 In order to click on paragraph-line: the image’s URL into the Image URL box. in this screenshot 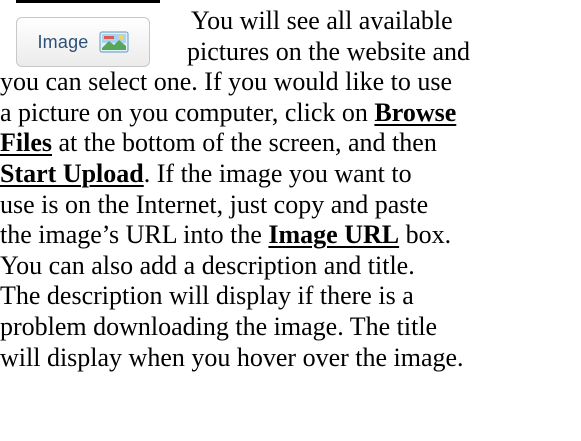, I will do `click(290, 235)`.